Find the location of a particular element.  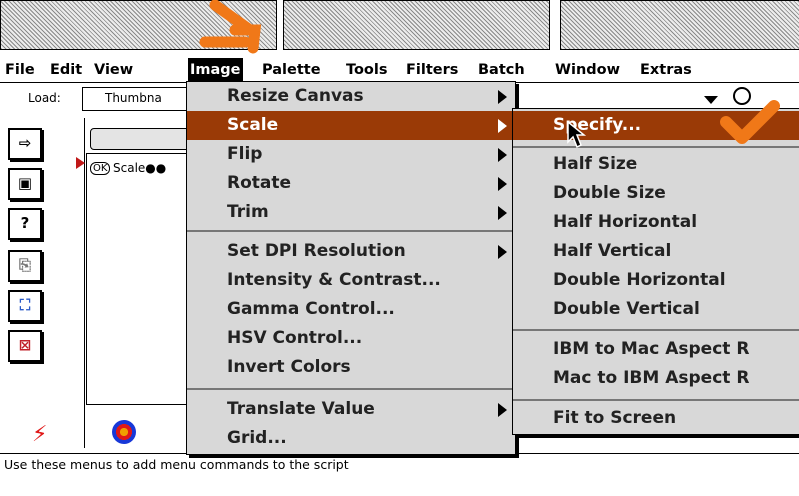

menu-item-rotate: Rotate is located at coordinates (351, 183).